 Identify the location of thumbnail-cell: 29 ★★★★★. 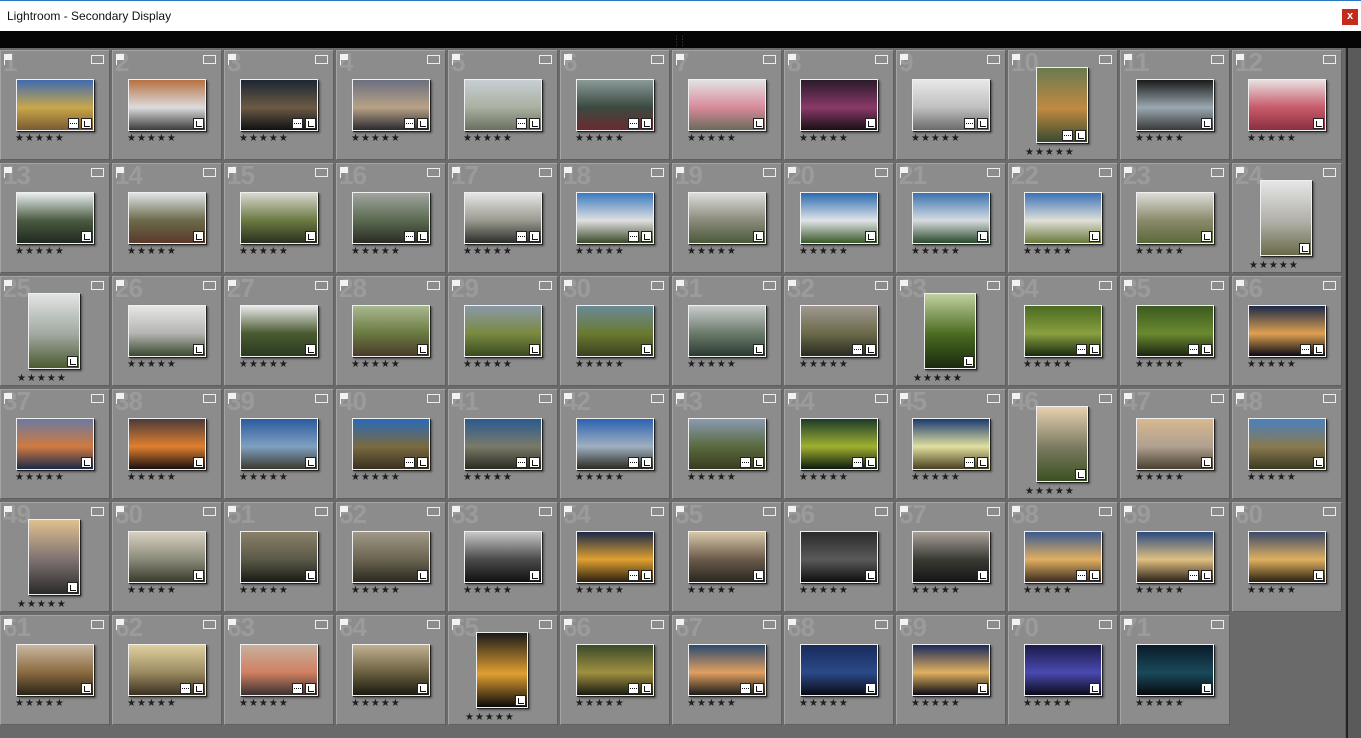
(503, 331).